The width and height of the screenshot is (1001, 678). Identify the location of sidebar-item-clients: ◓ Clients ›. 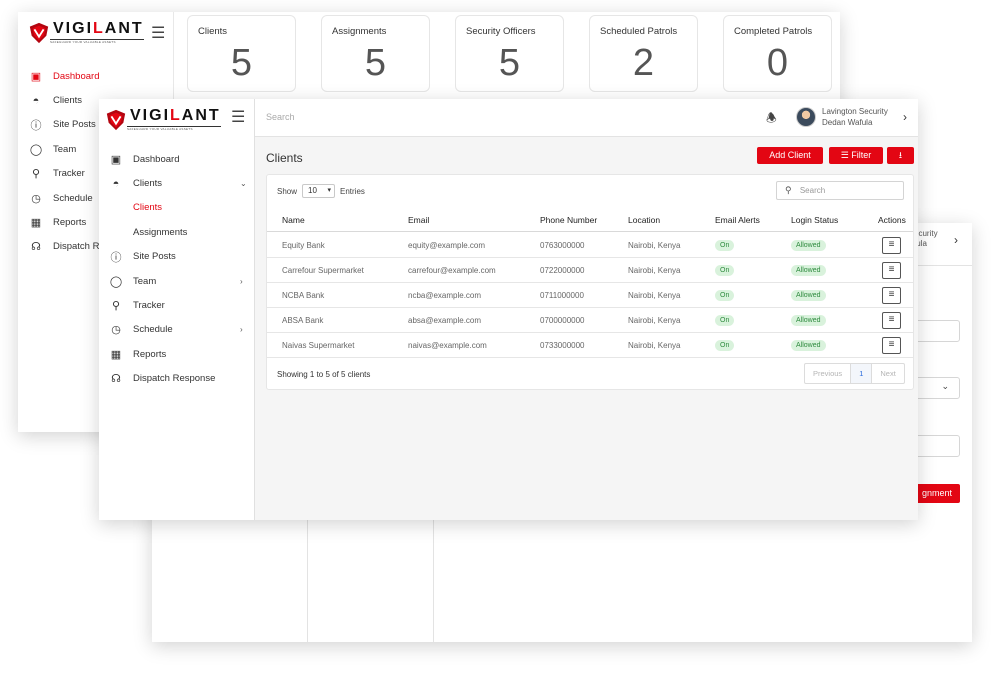
(101, 100).